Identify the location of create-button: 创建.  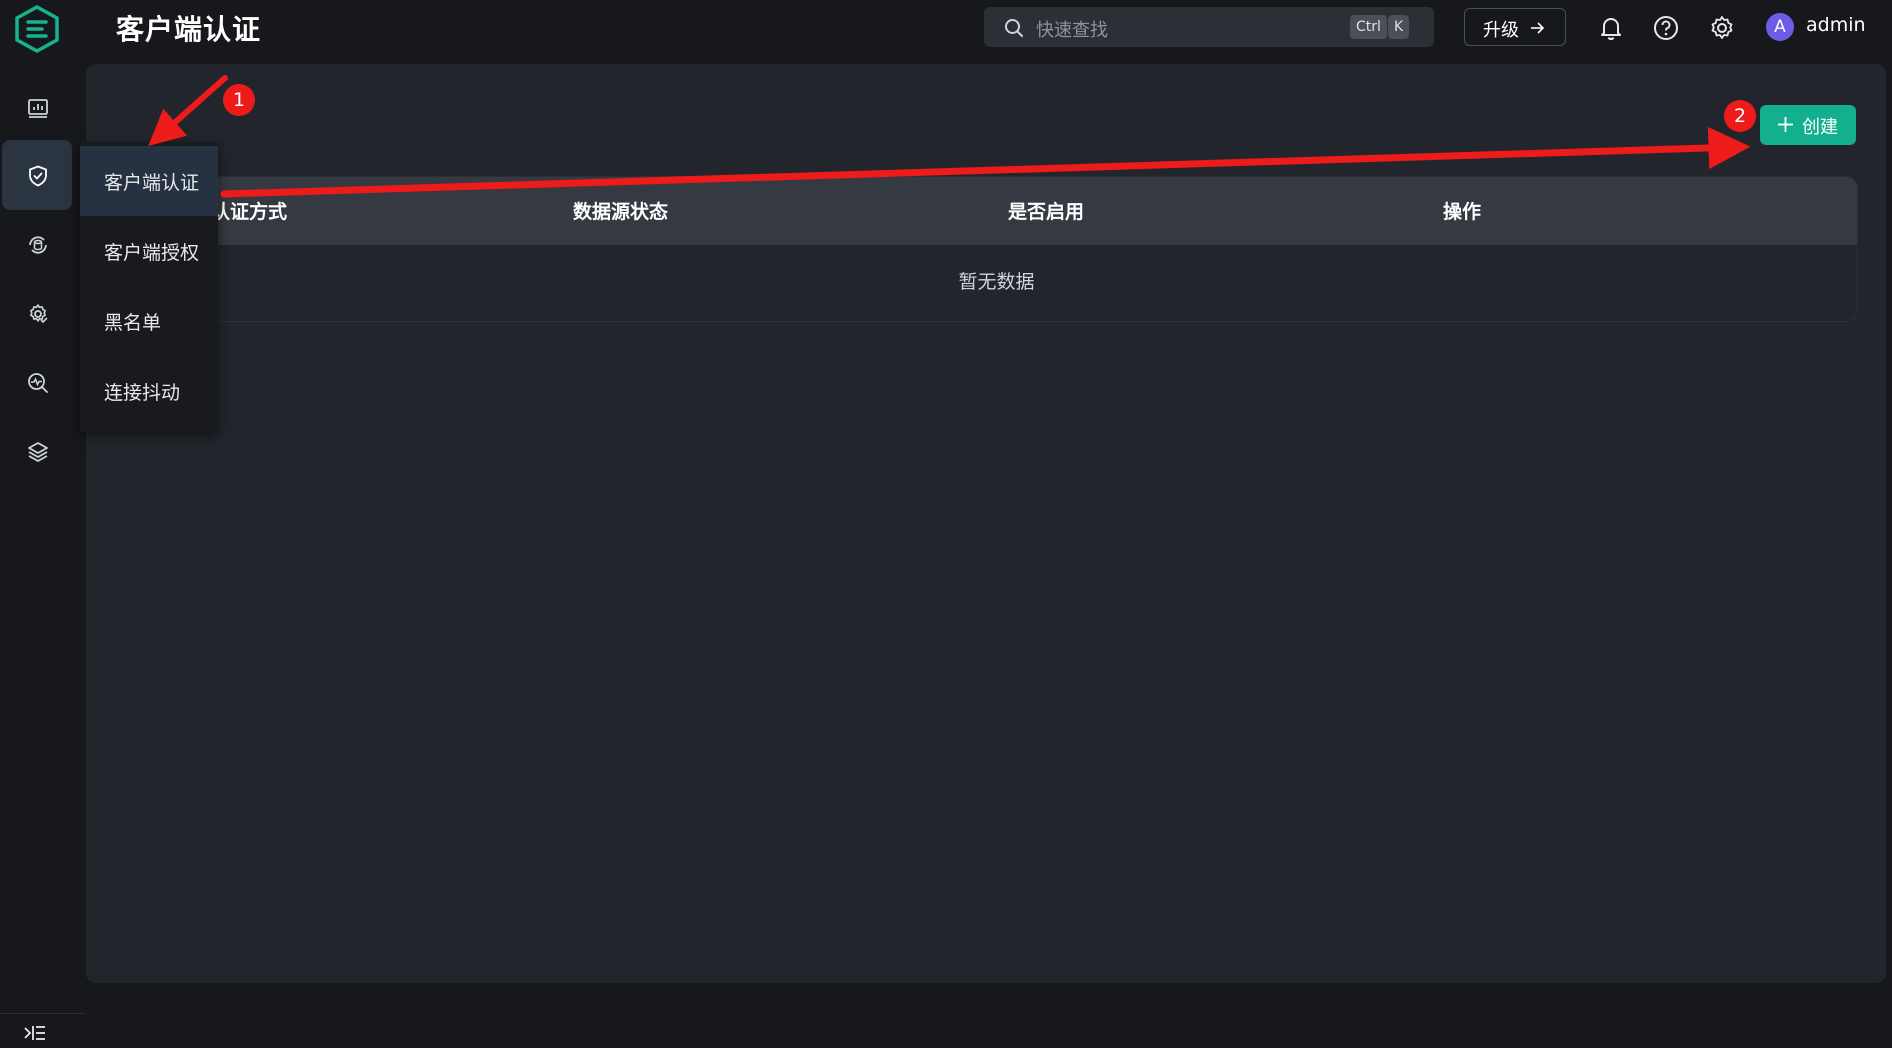
(1808, 125).